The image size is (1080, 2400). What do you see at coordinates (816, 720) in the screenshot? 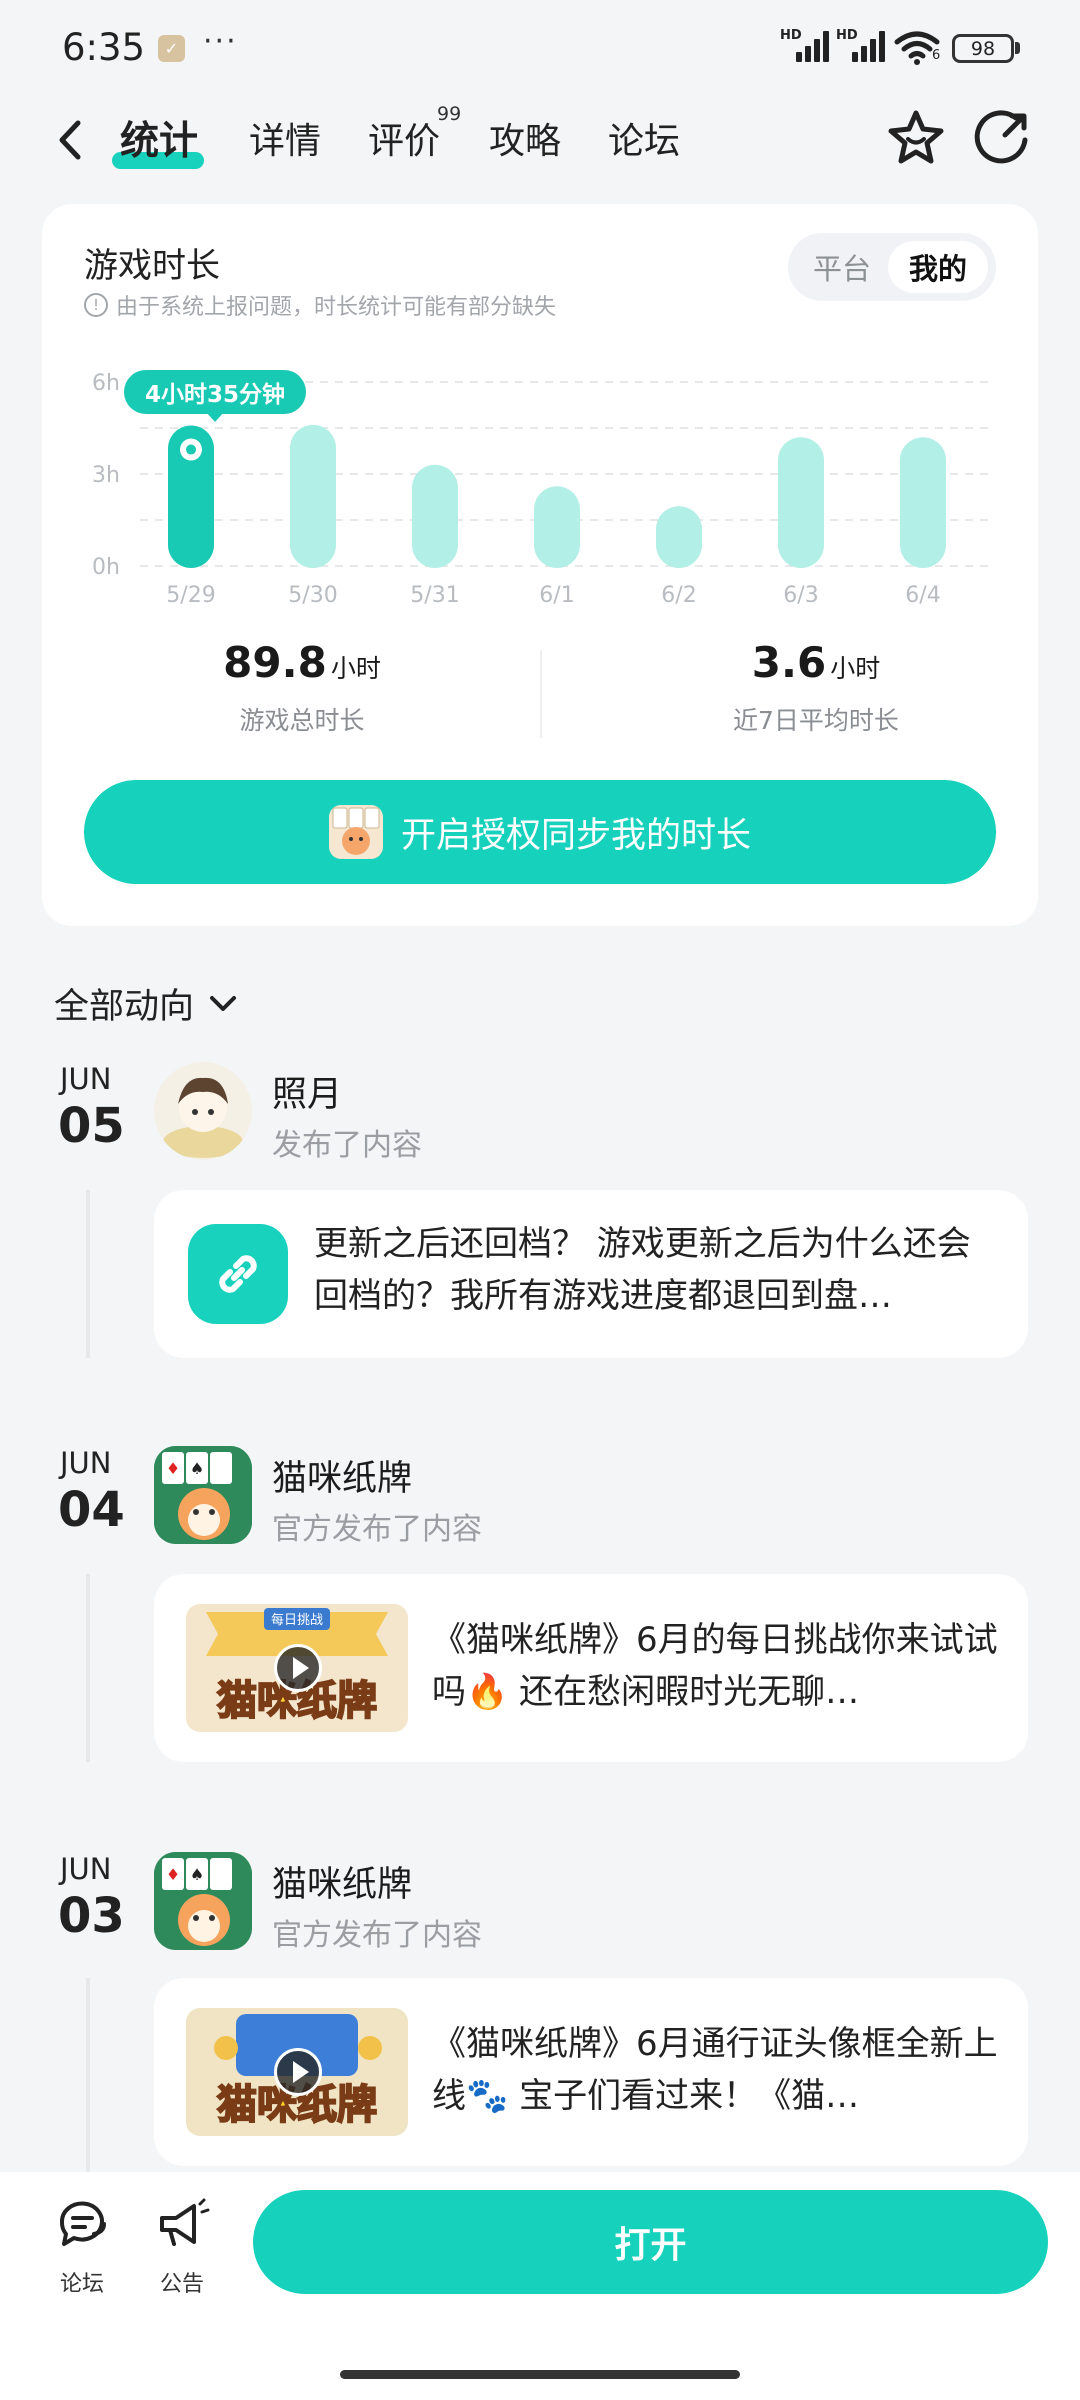
I see `avg-time-label: 近7日平均时长` at bounding box center [816, 720].